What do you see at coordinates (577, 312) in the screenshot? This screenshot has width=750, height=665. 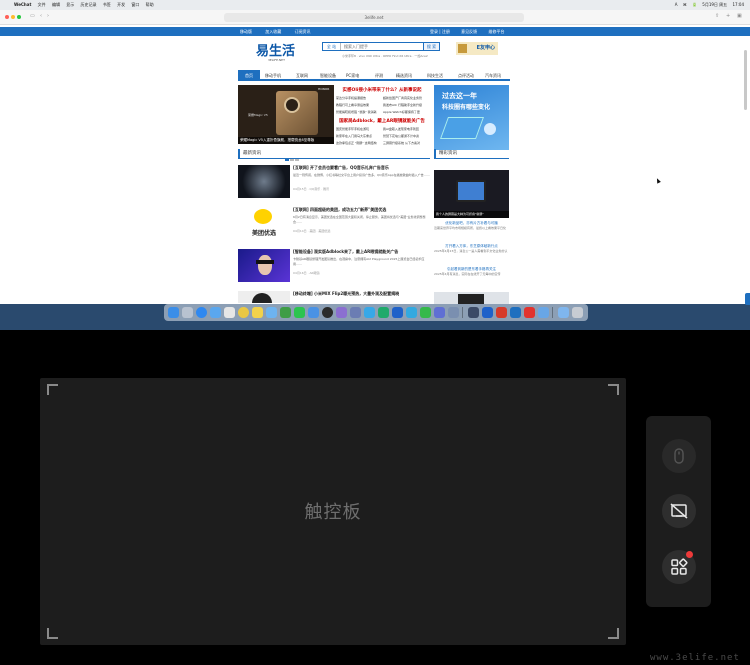 I see `trash-icon` at bounding box center [577, 312].